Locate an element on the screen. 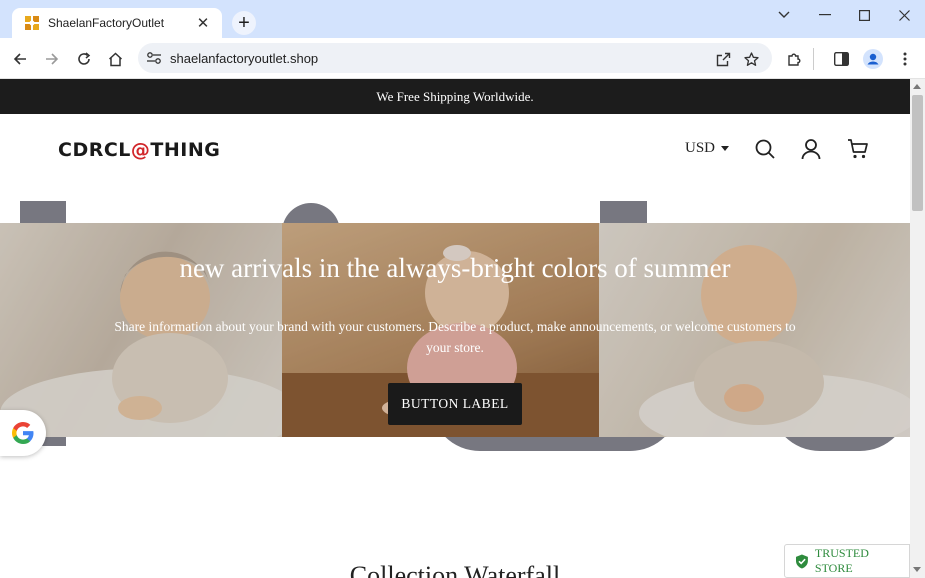  store-logo: CDRCL@THING is located at coordinates (139, 150).